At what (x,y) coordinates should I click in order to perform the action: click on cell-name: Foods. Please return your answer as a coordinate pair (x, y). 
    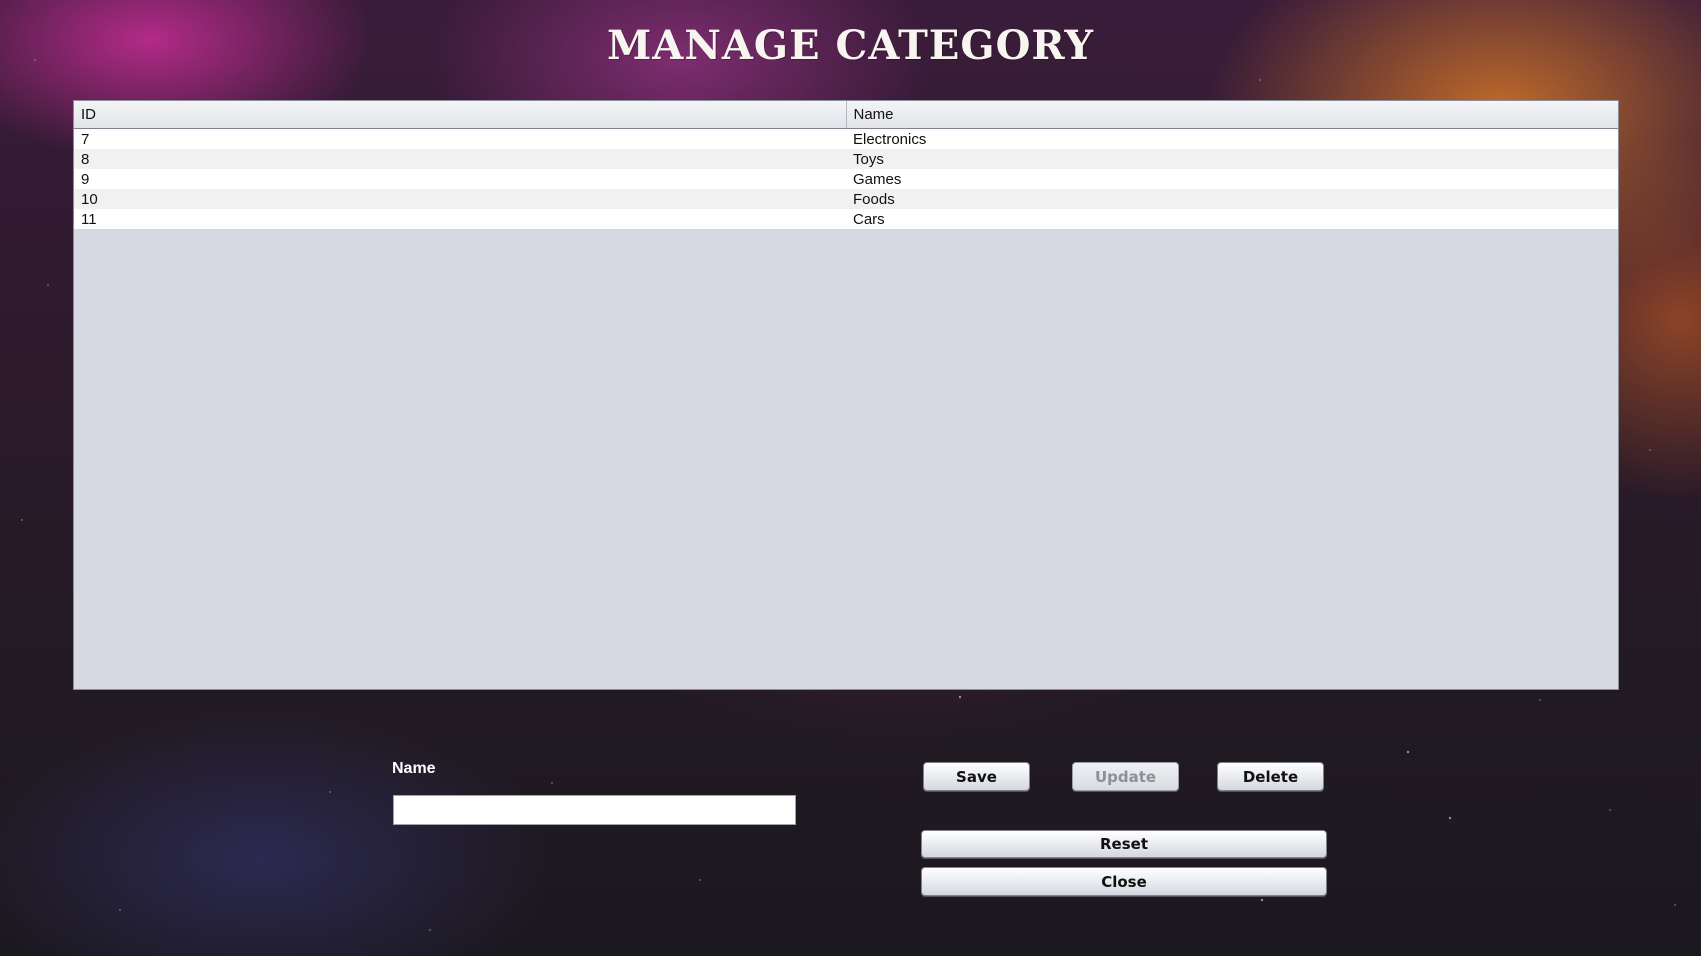
    Looking at the image, I should click on (1232, 199).